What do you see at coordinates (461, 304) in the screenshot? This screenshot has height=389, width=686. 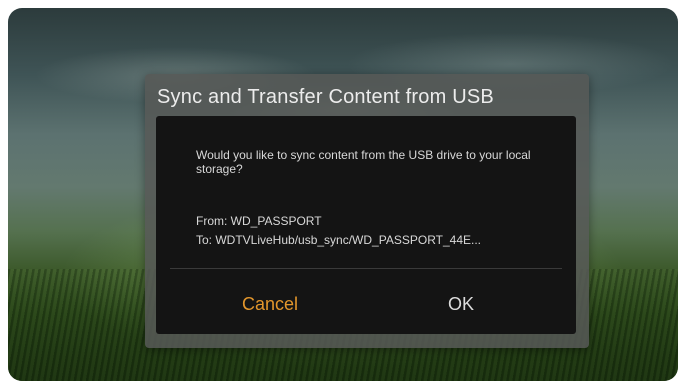 I see `ok-button: OK` at bounding box center [461, 304].